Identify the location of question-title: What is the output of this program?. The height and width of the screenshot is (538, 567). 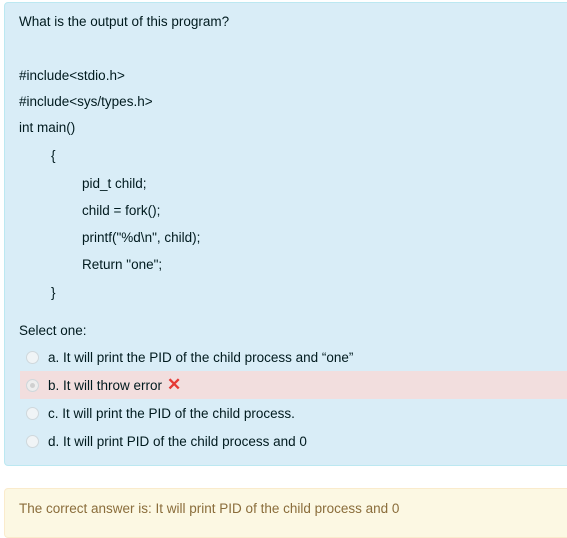
(124, 21).